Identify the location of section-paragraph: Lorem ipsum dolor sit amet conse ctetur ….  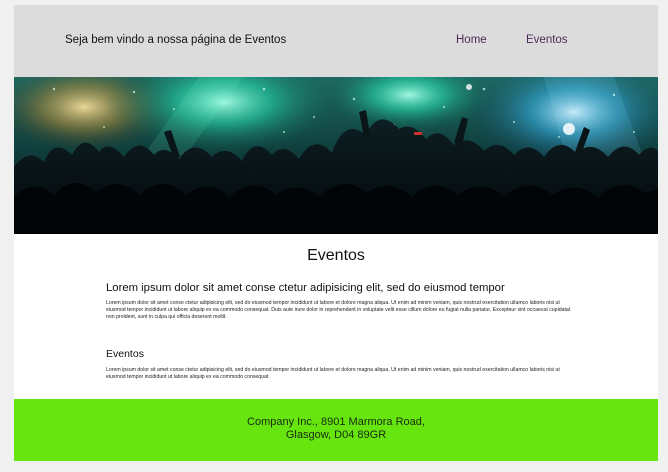
(338, 310).